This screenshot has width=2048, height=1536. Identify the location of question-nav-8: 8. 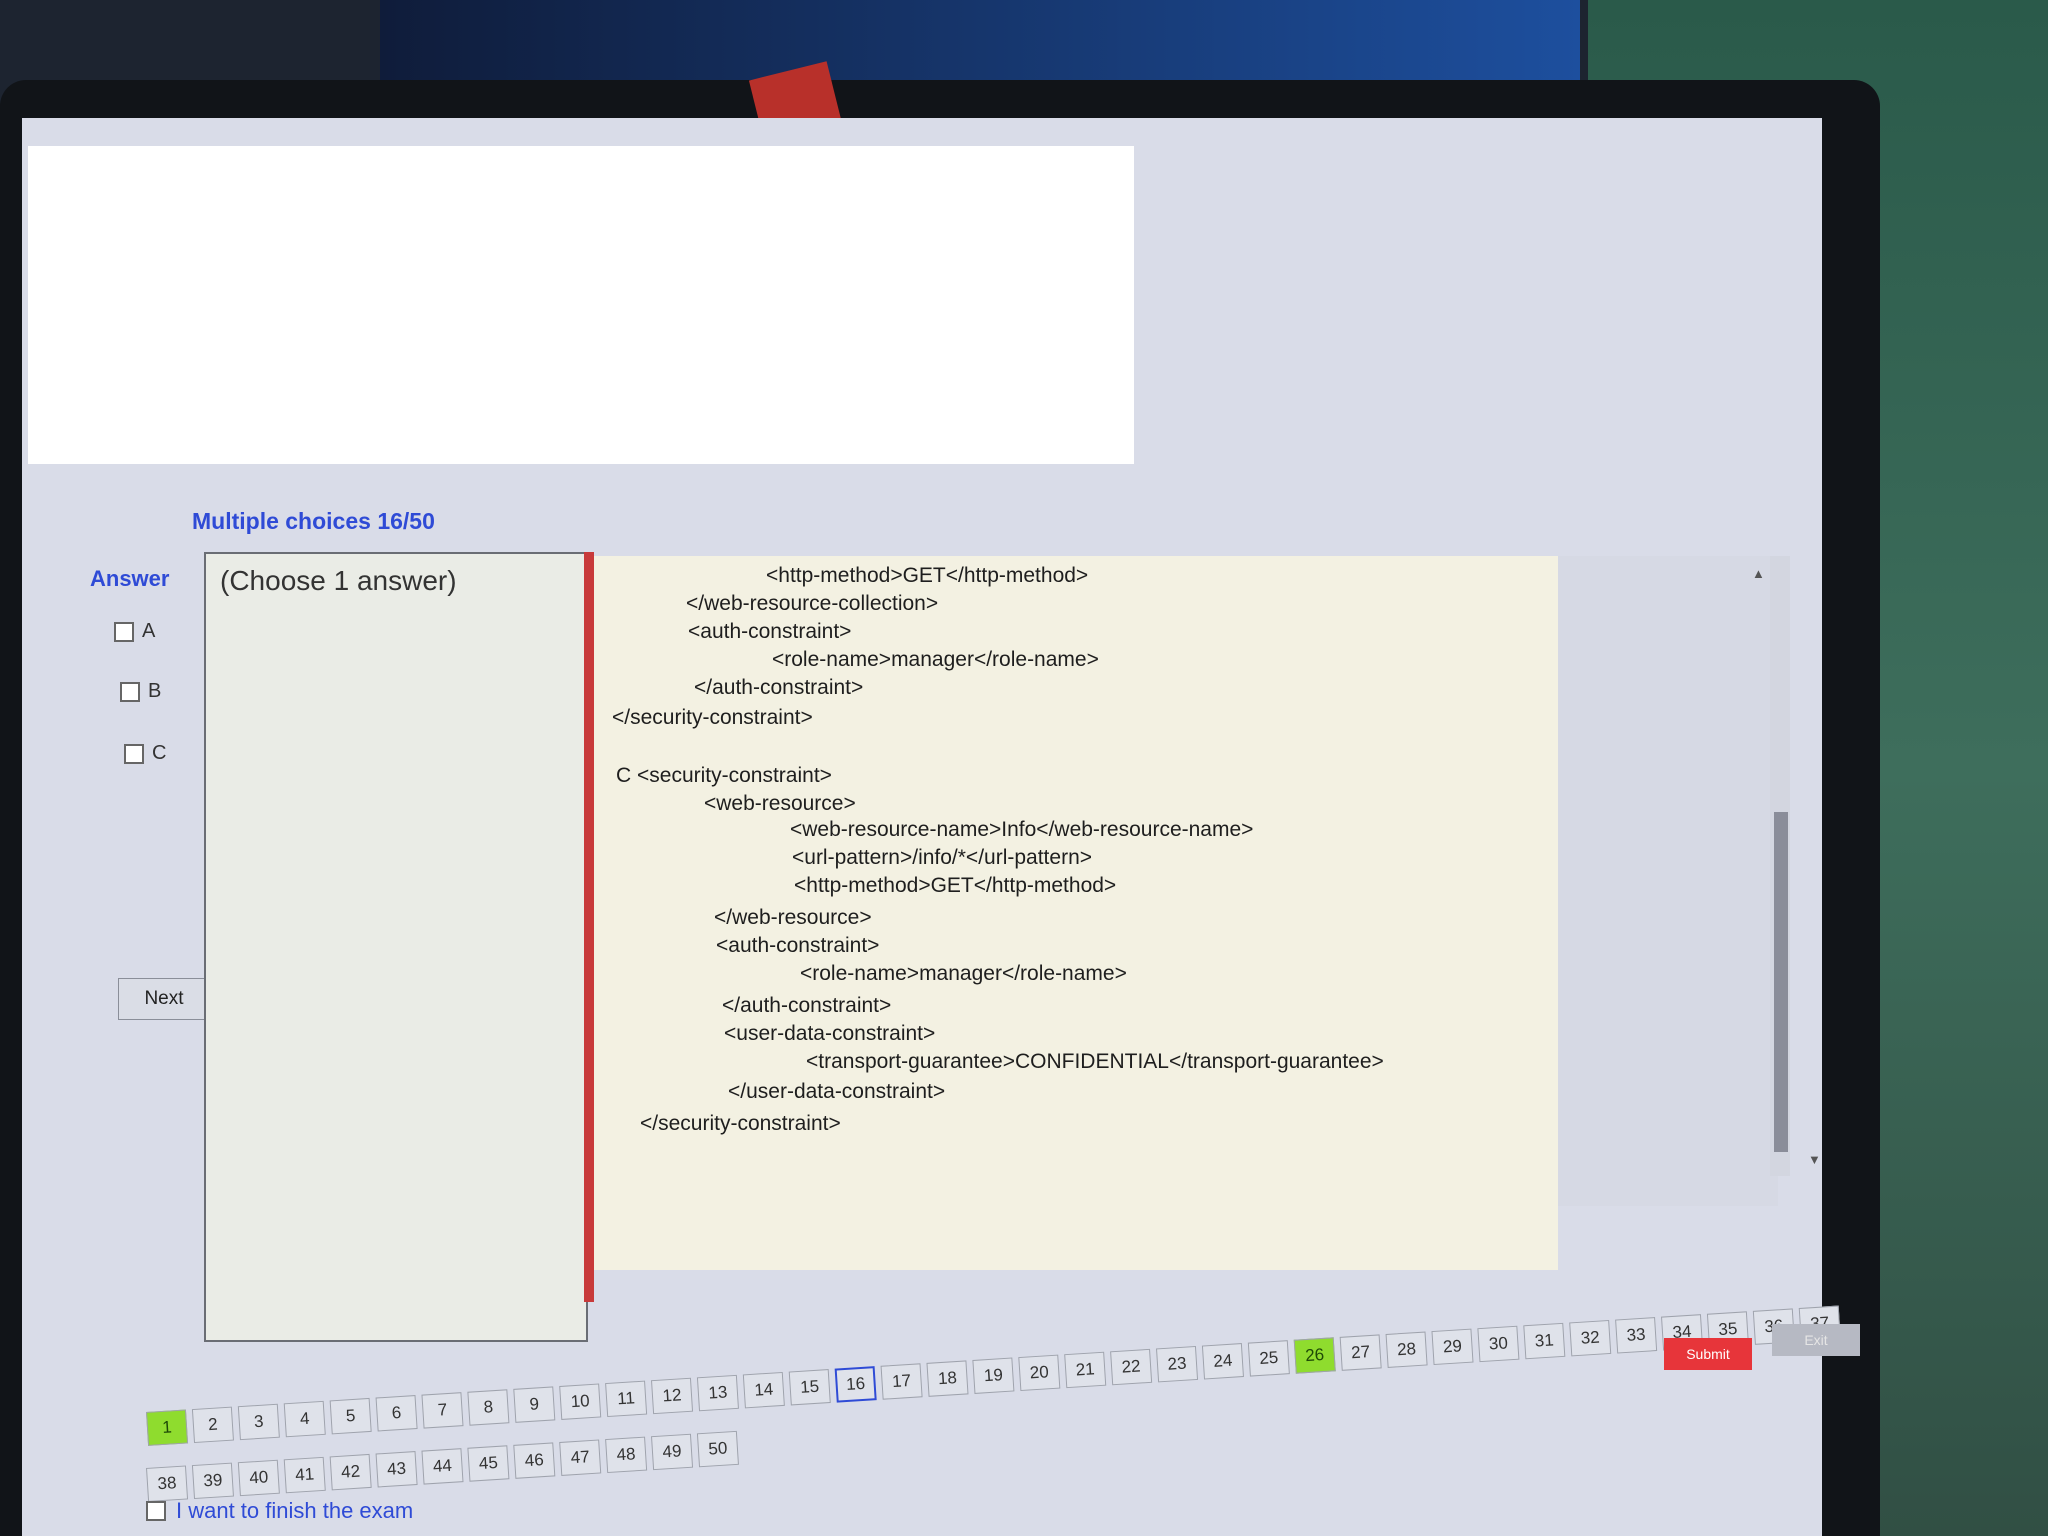
(488, 1407).